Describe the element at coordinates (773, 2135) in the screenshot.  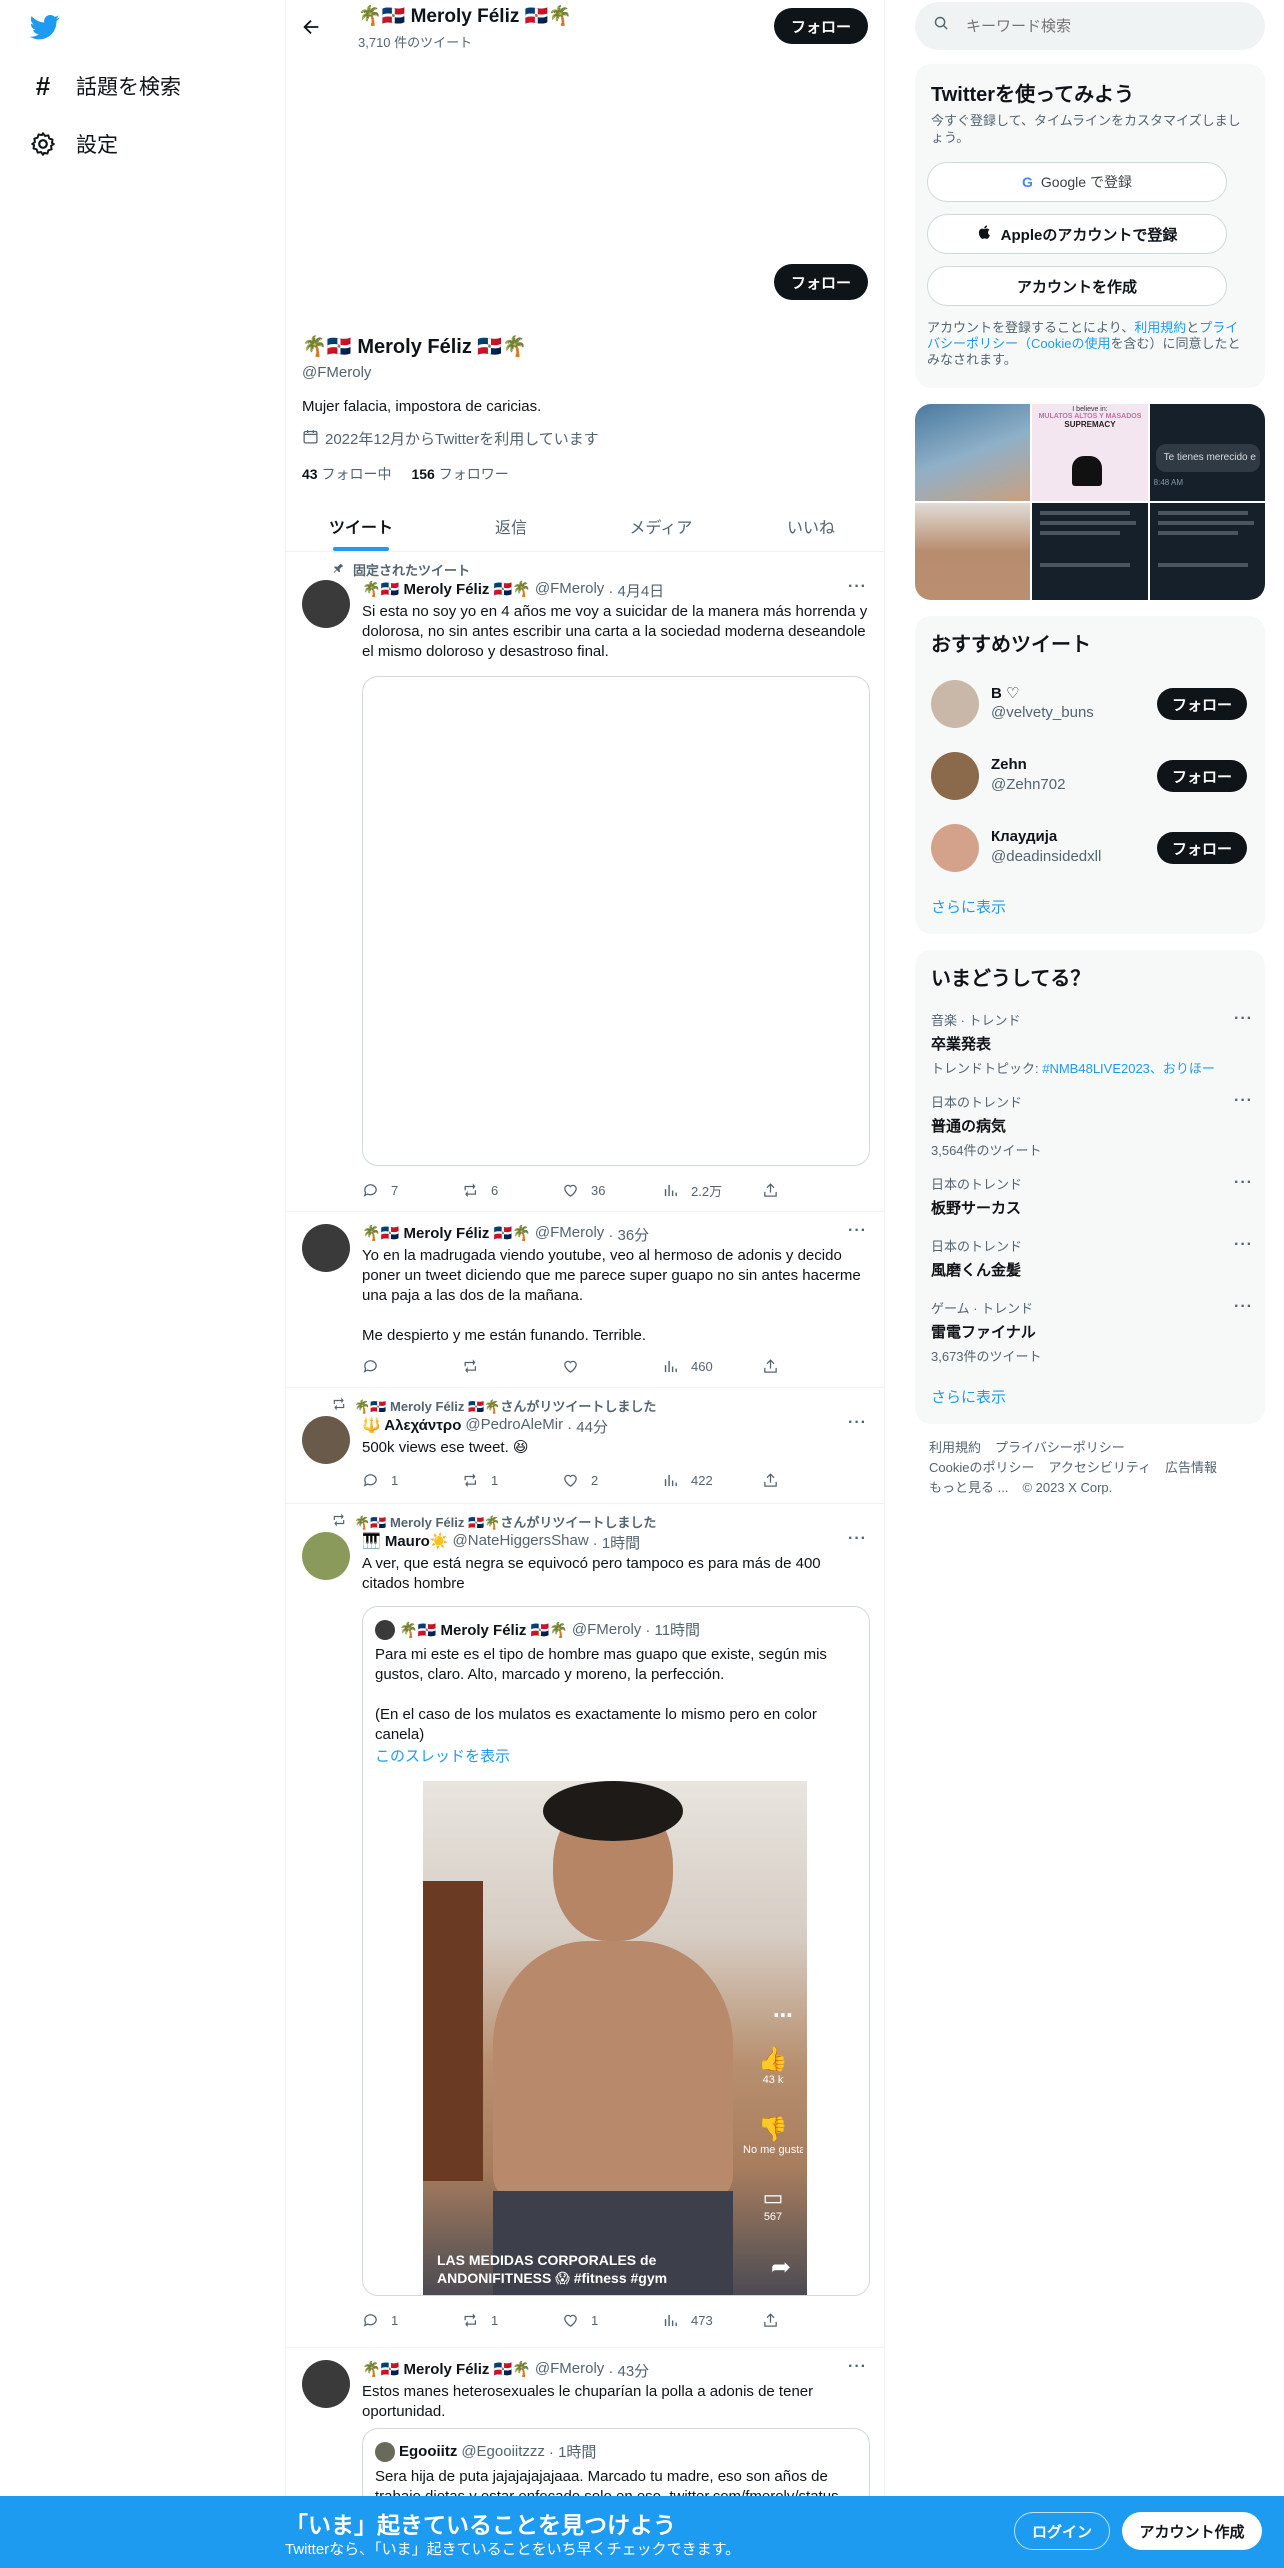
I see `video-dislike: 👎 No me gusta` at that location.